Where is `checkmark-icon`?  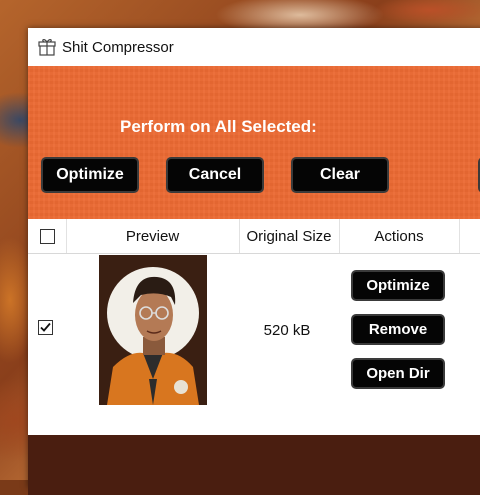
checkmark-icon is located at coordinates (45, 327).